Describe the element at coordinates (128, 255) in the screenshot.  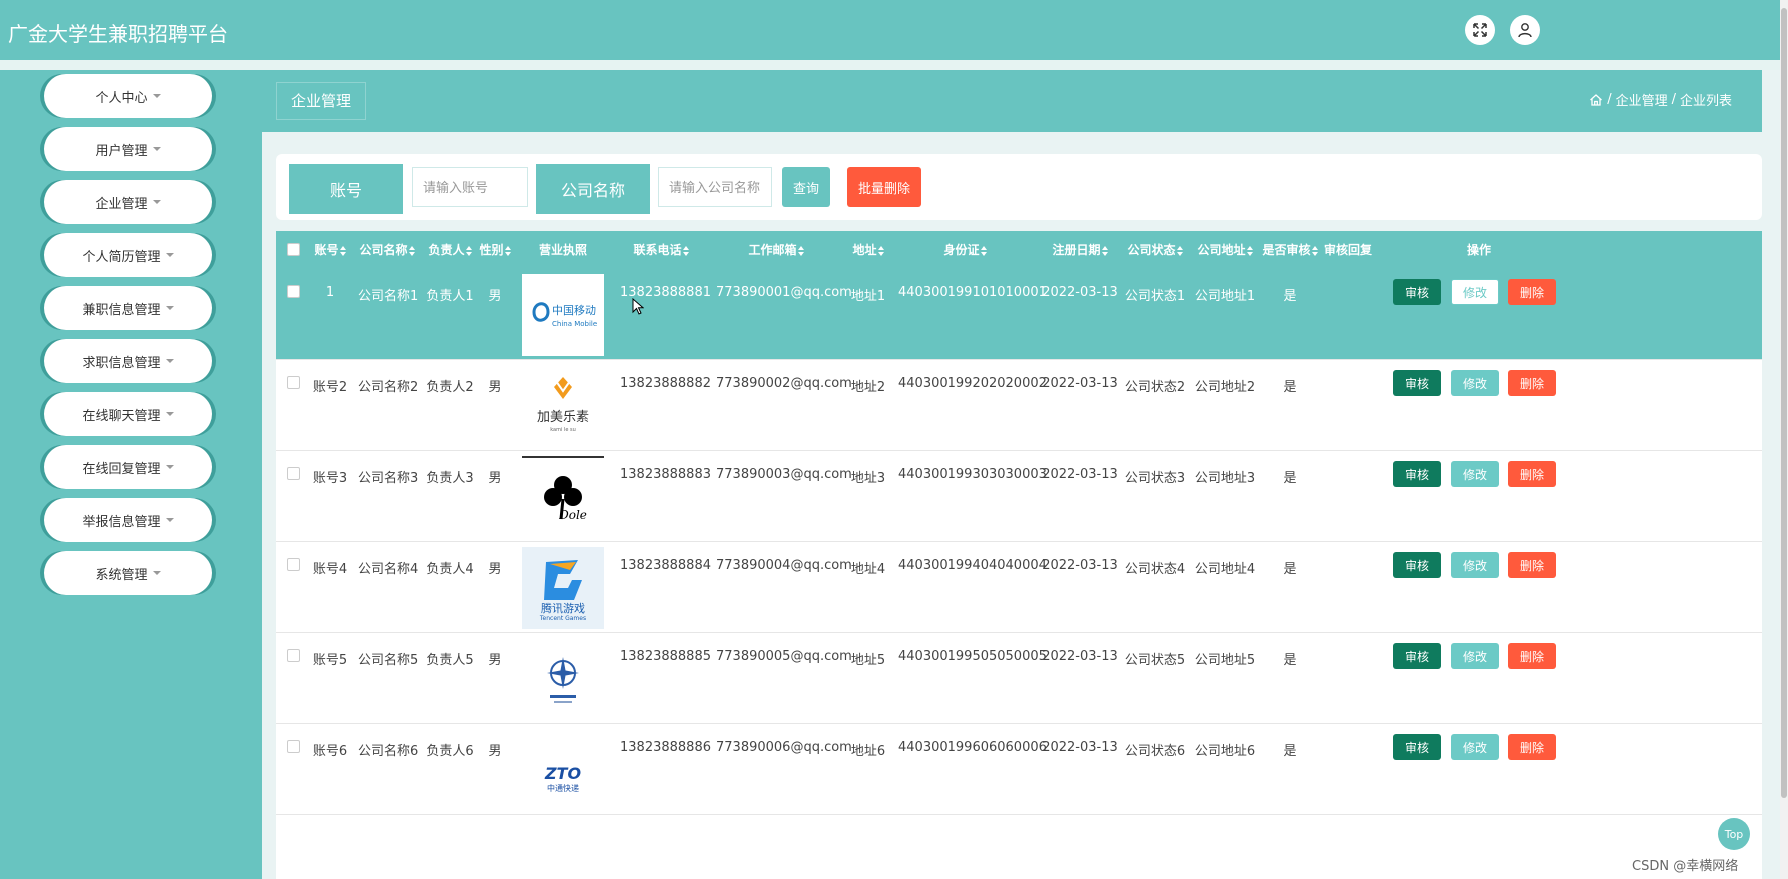
I see `sidebar-item-resumes: 个人简历管理` at that location.